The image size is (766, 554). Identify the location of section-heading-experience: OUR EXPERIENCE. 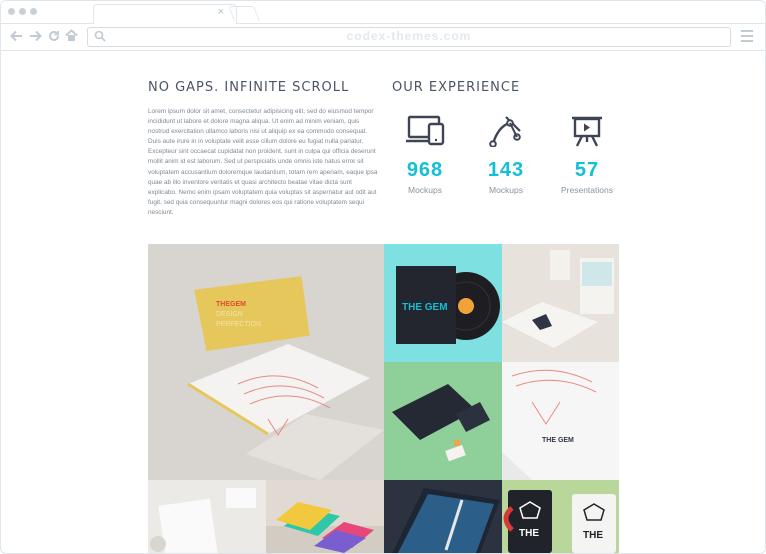
(456, 87).